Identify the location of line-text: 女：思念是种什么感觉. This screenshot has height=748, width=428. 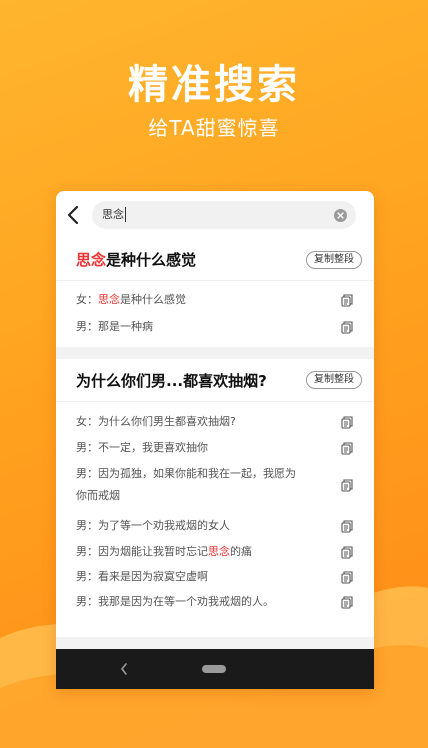
(131, 299).